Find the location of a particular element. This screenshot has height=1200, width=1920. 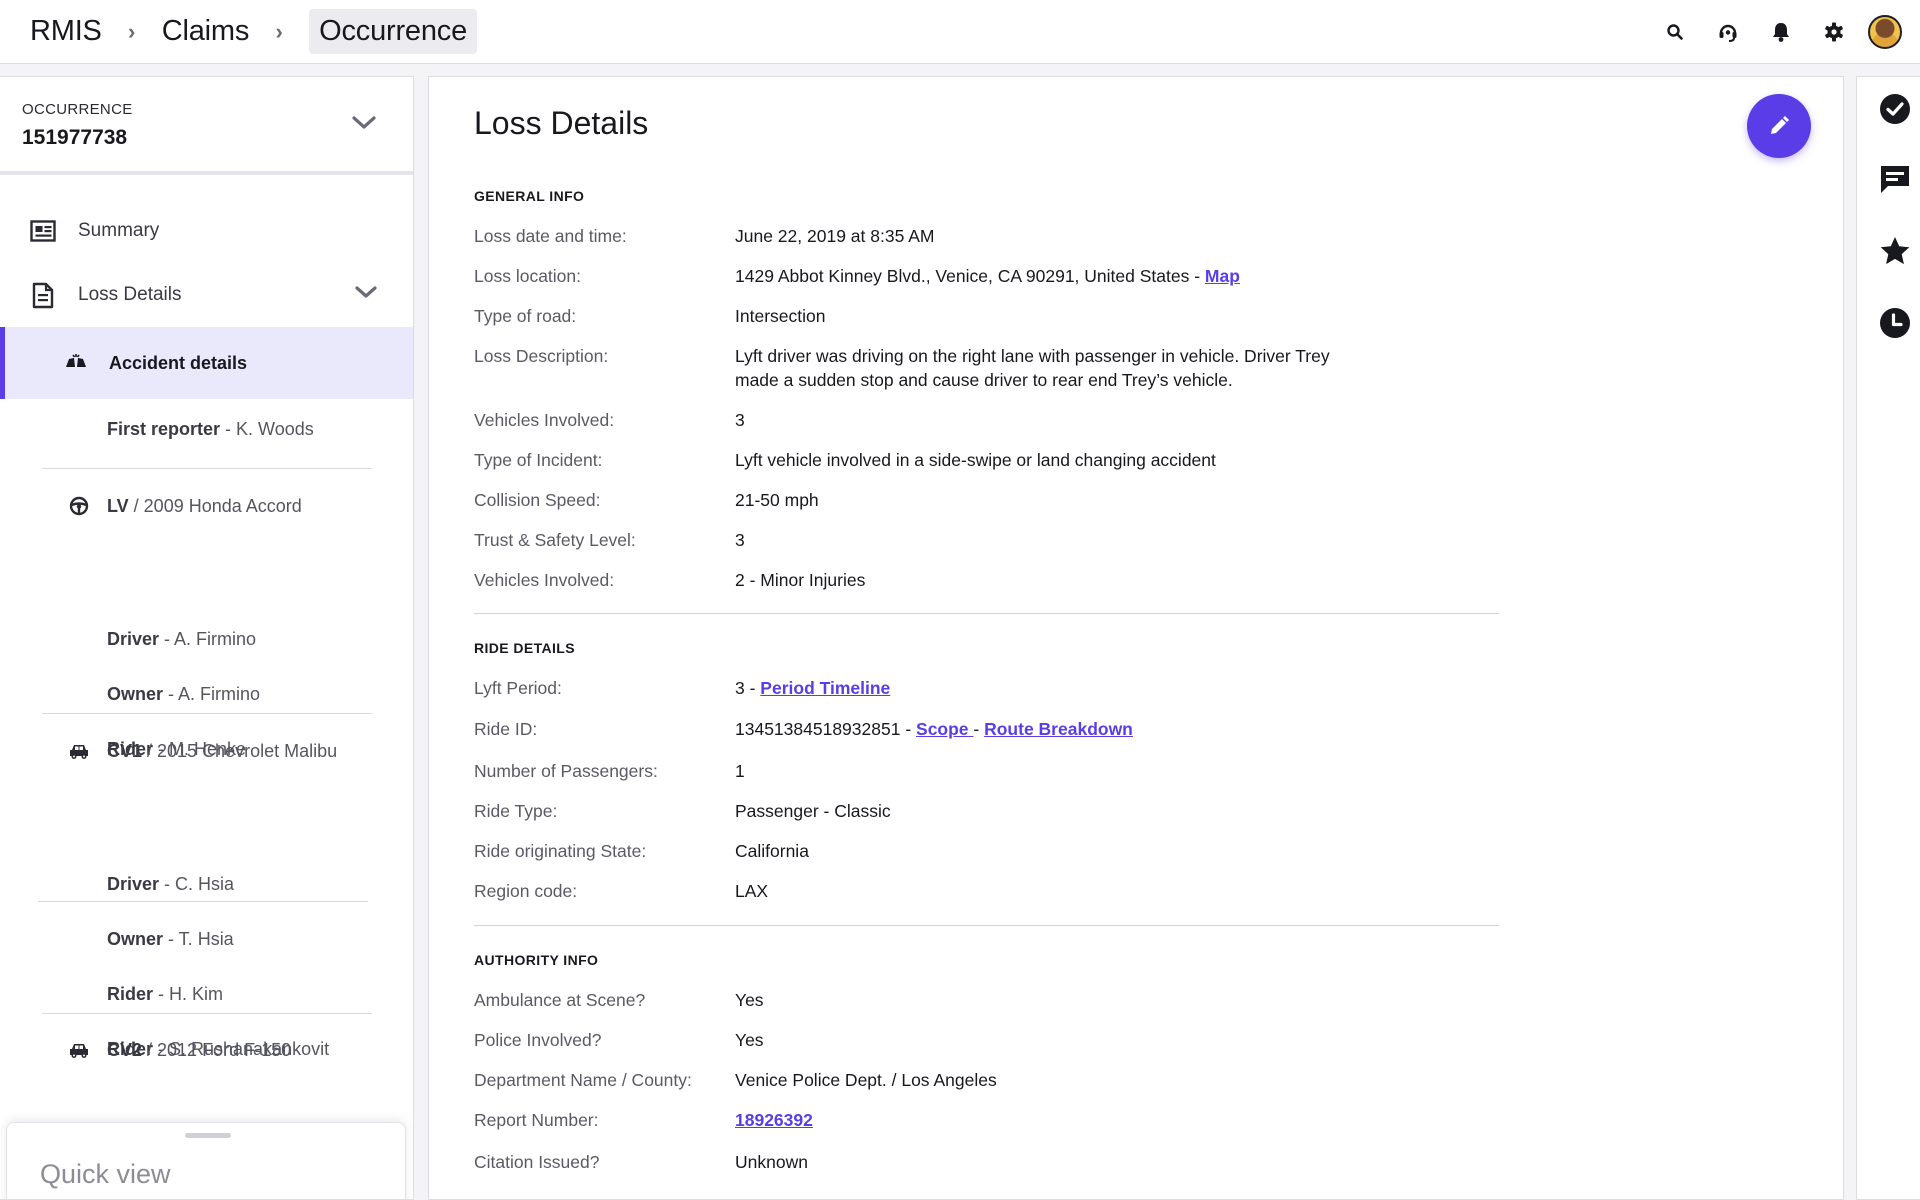

star-icon is located at coordinates (1895, 251).